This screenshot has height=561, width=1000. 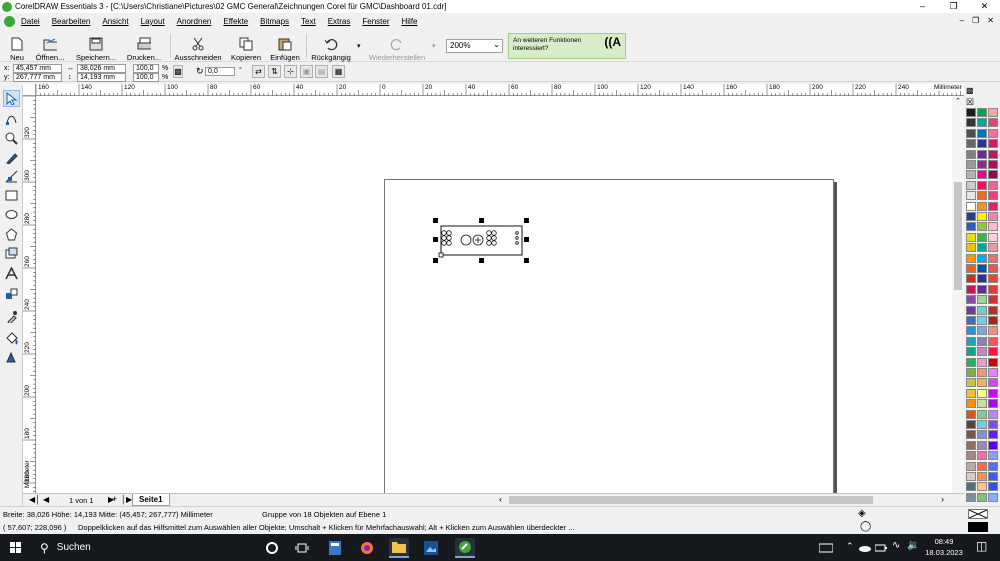 I want to click on menu-datei: Datei, so click(x=30, y=21).